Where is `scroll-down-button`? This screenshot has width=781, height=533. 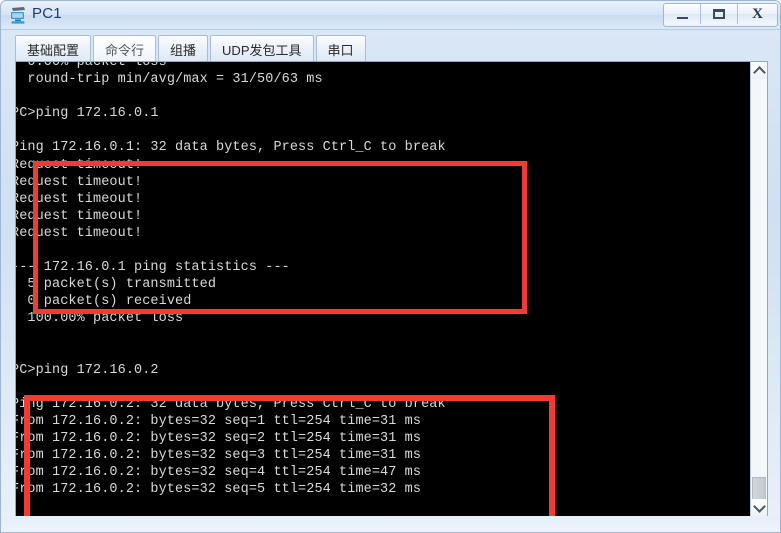
scroll-down-button is located at coordinates (759, 507).